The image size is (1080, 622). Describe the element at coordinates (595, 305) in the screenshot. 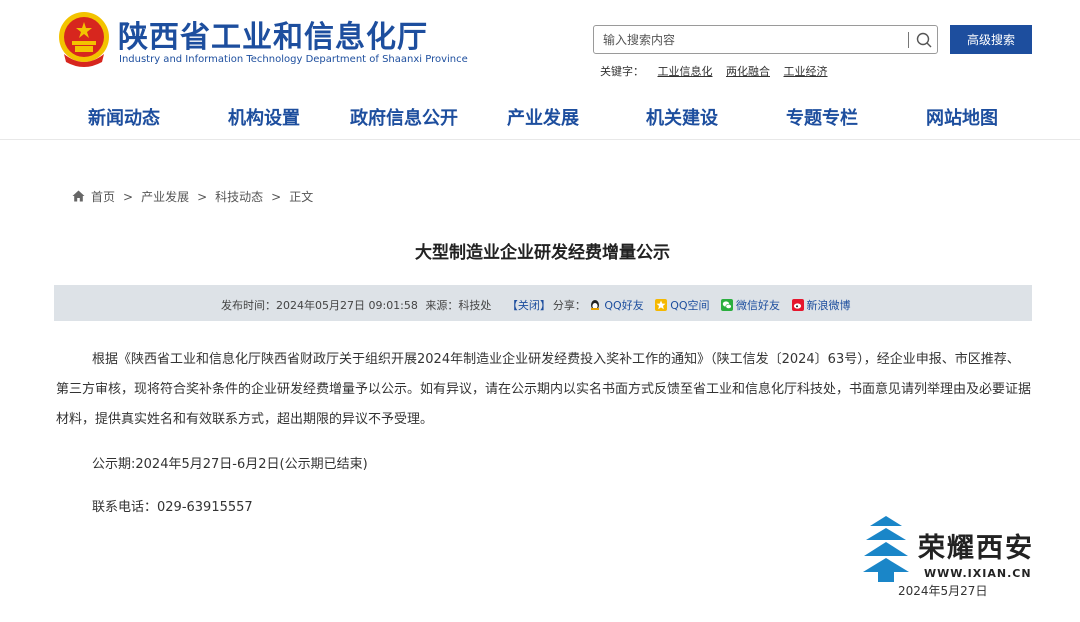

I see `qq-icon` at that location.